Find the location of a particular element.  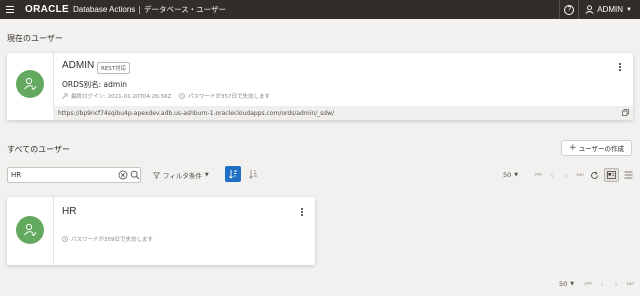

last-login: 最終ログイン: 2021-01-20T04:26:56Z is located at coordinates (116, 96).